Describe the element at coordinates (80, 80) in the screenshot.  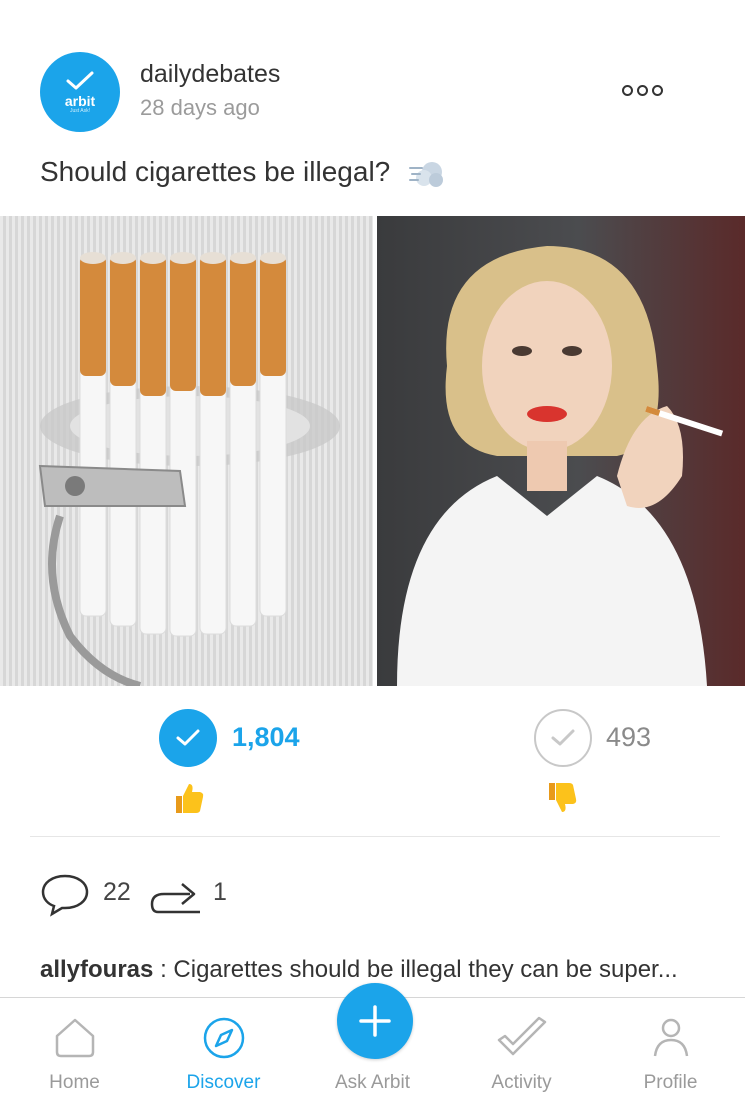
I see `arbit-logo-check-icon` at that location.